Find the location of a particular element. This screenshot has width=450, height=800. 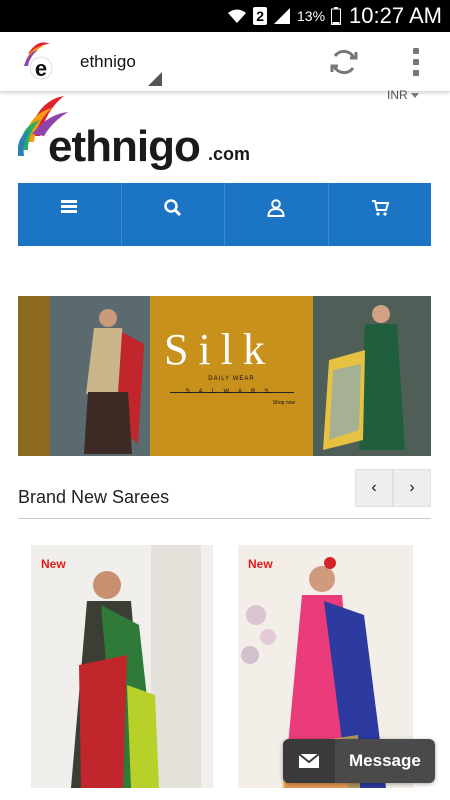

menu-icon is located at coordinates (69, 206).